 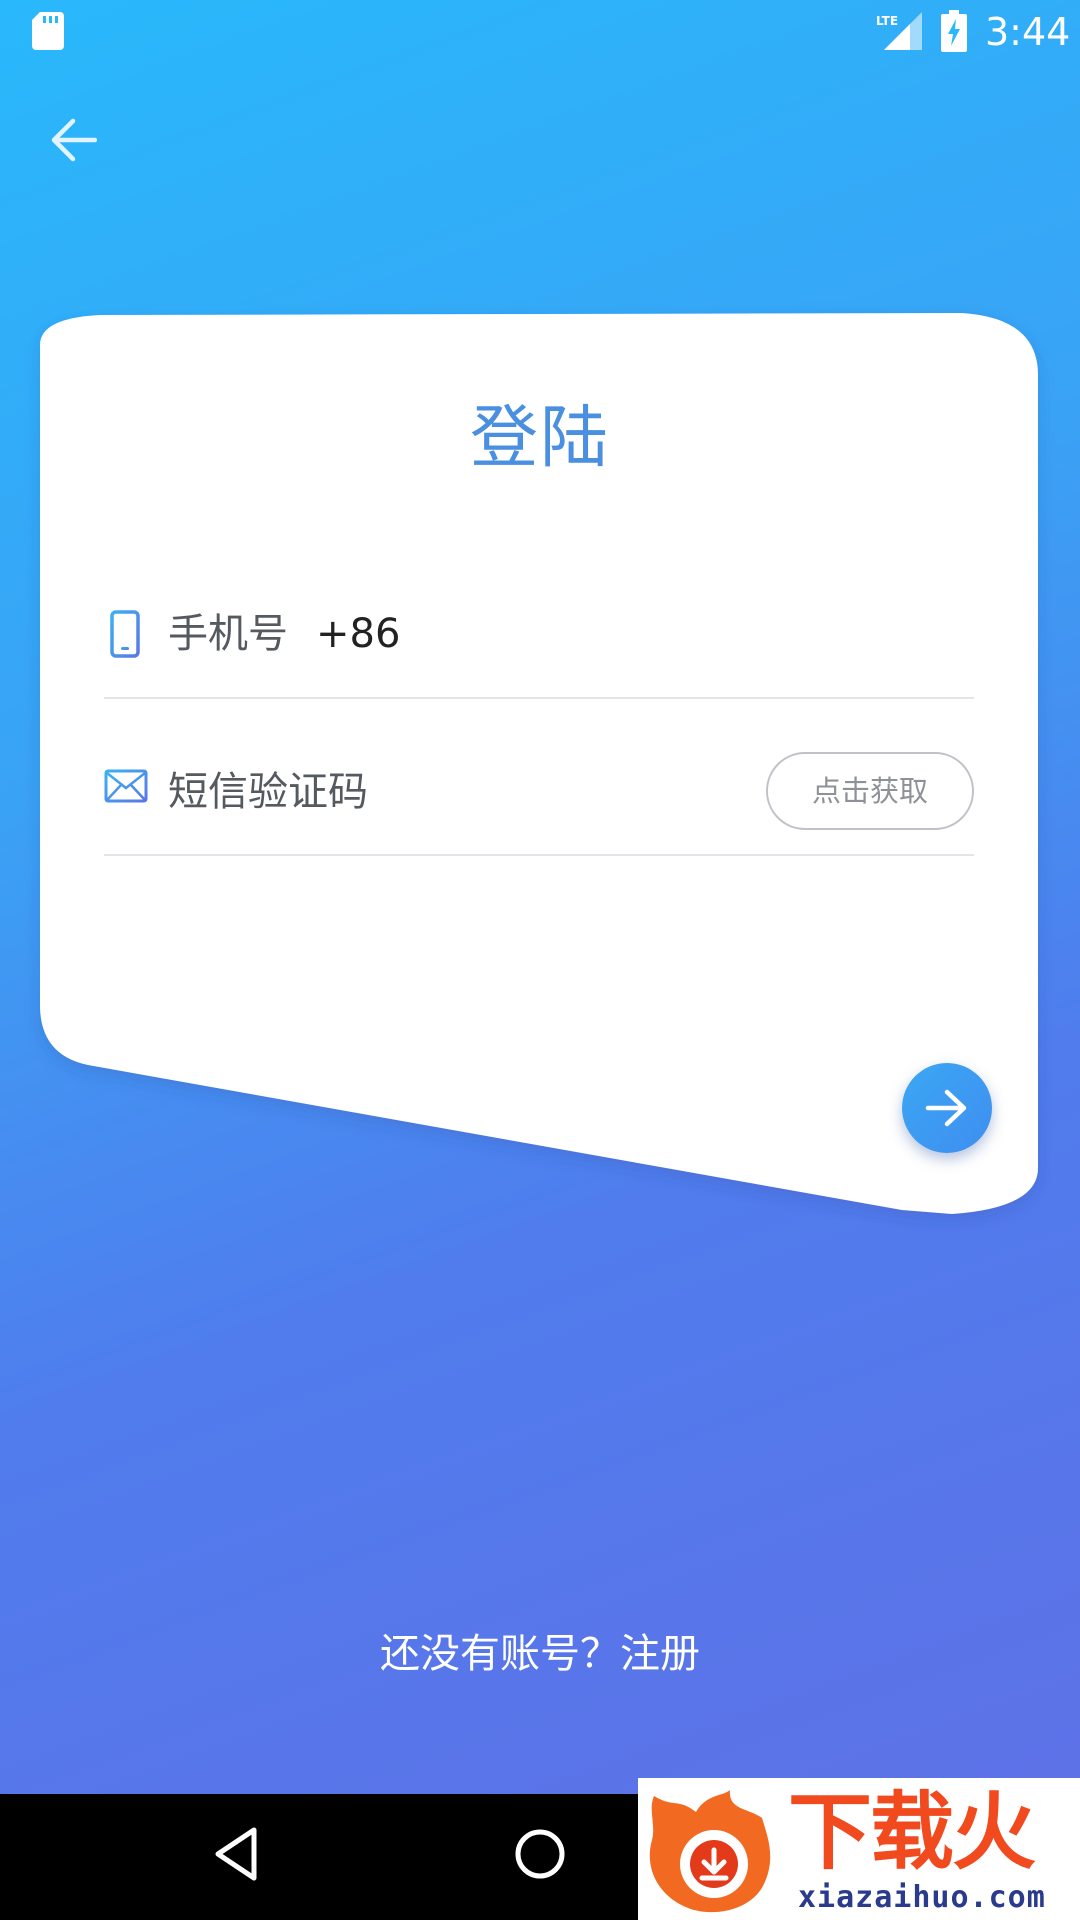 I want to click on watermark: 下载火 xiazaihuo.com, so click(x=859, y=1849).